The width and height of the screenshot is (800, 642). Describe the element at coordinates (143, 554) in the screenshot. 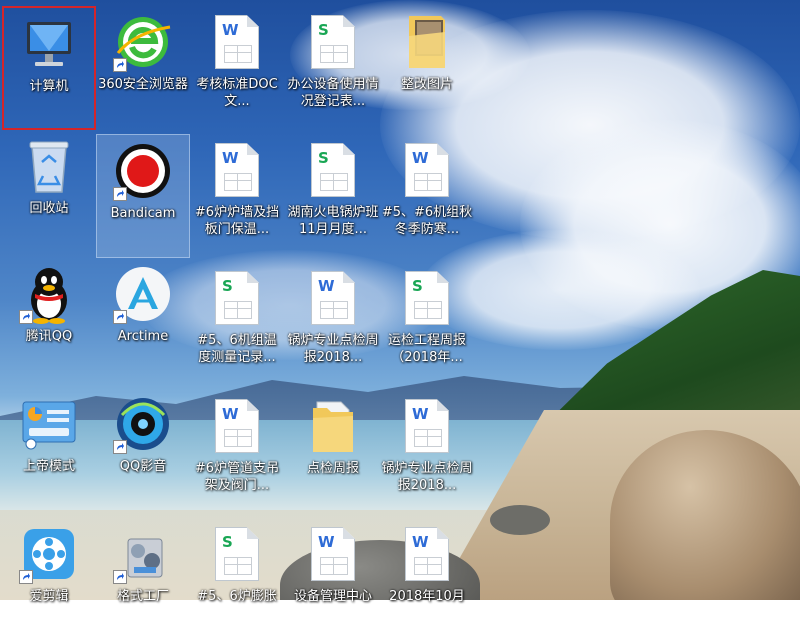

I see `format-factory-icon` at that location.